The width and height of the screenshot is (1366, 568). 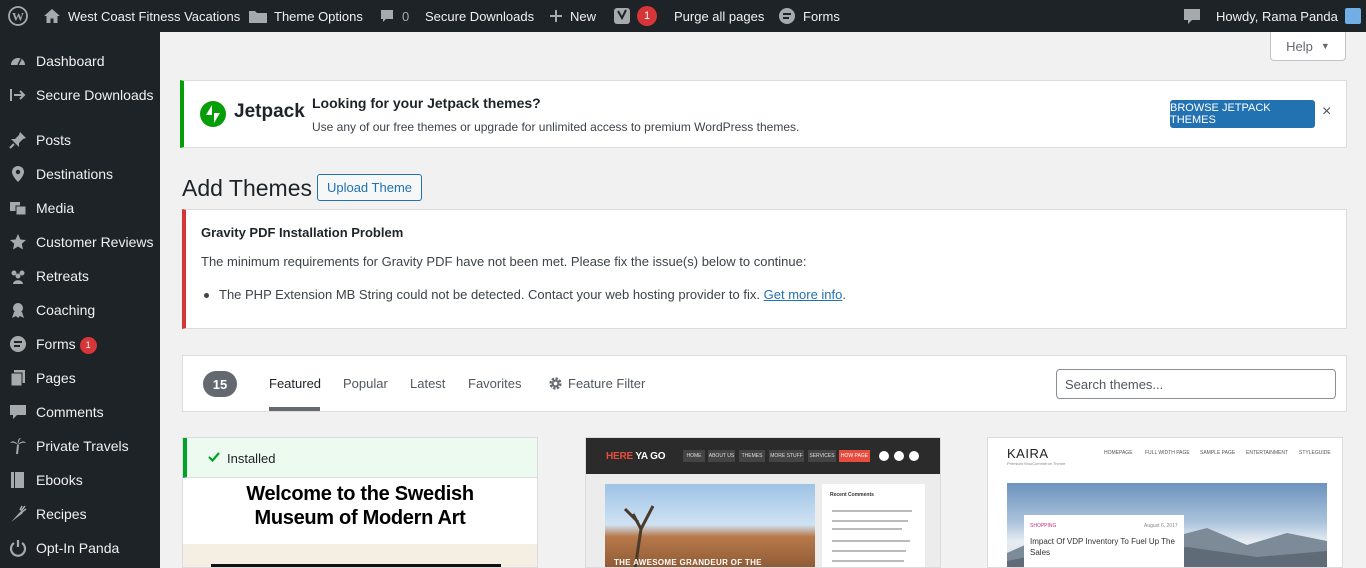 What do you see at coordinates (596, 385) in the screenshot?
I see `feature-filter-button: Feature Filter` at bounding box center [596, 385].